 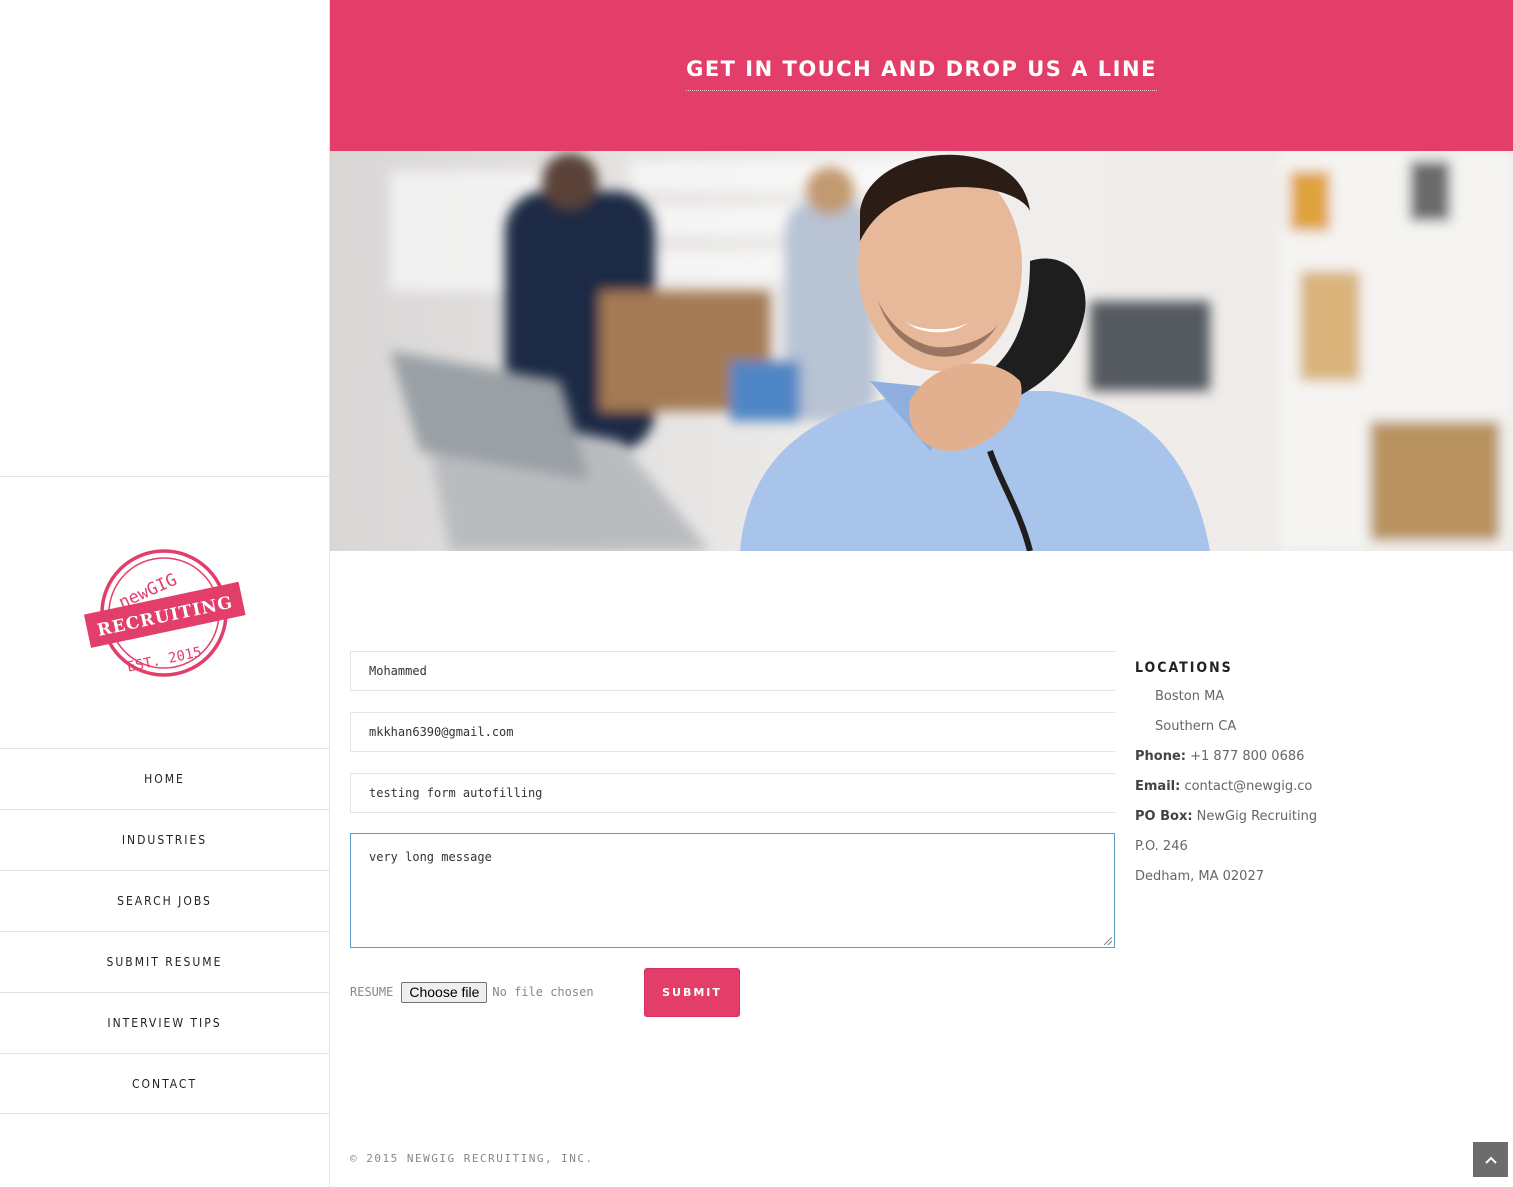 I want to click on no-file-chosen-text: No file chosen, so click(x=543, y=992).